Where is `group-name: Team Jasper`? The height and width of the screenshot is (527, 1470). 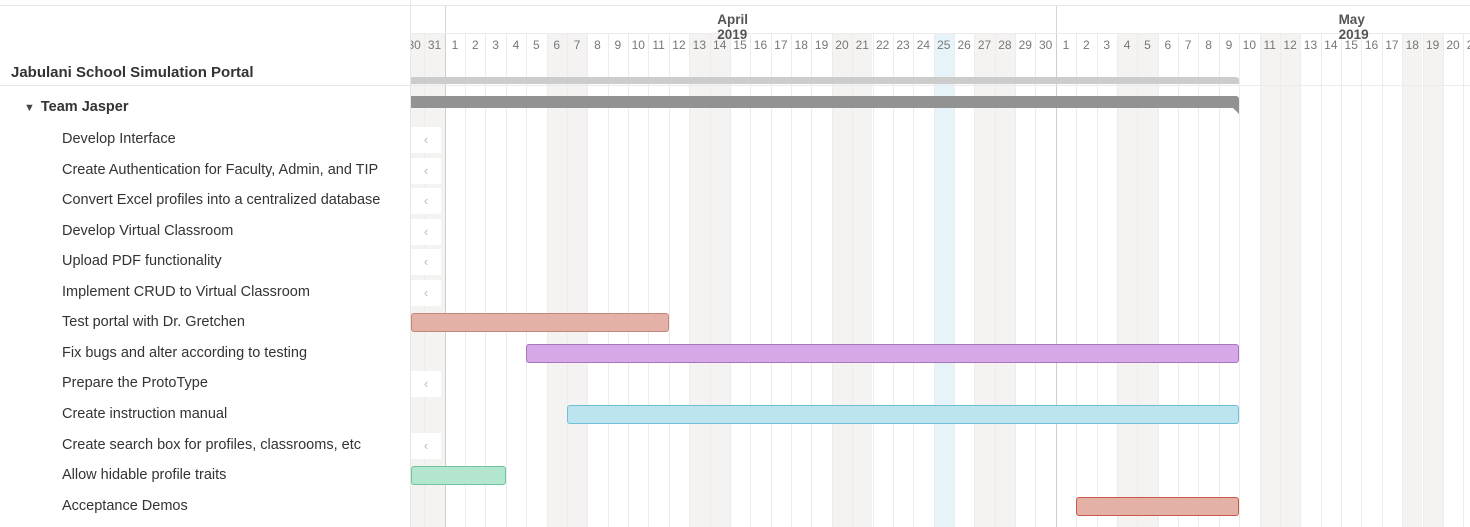
group-name: Team Jasper is located at coordinates (84, 107).